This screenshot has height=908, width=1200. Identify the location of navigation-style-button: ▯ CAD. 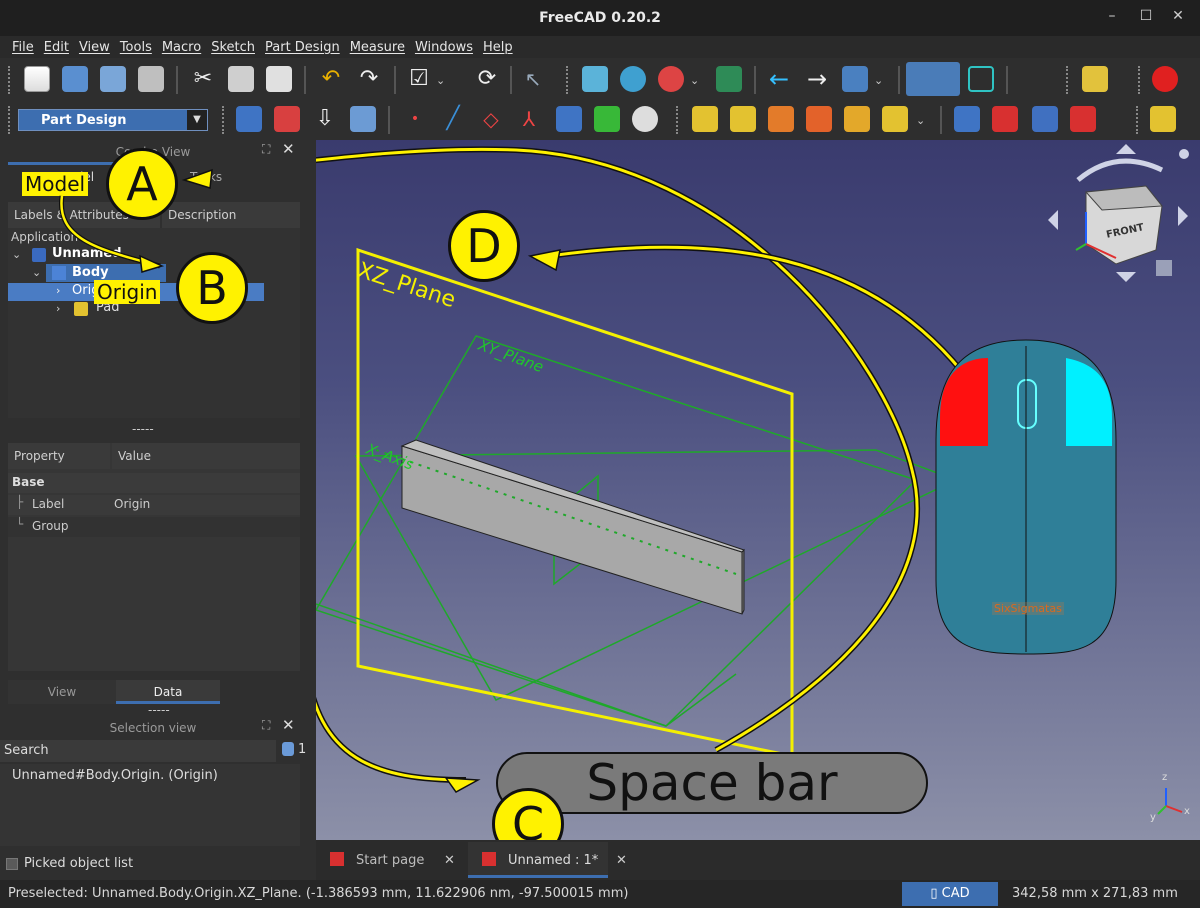
(950, 894).